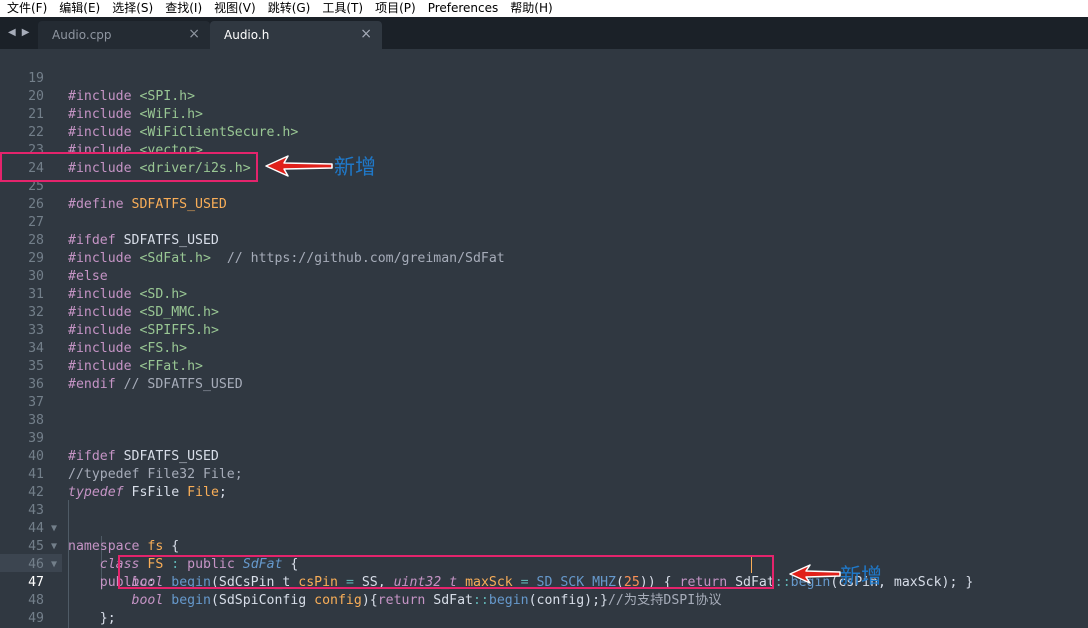  I want to click on code-line: 45 ▼ public:, so click(544, 555).